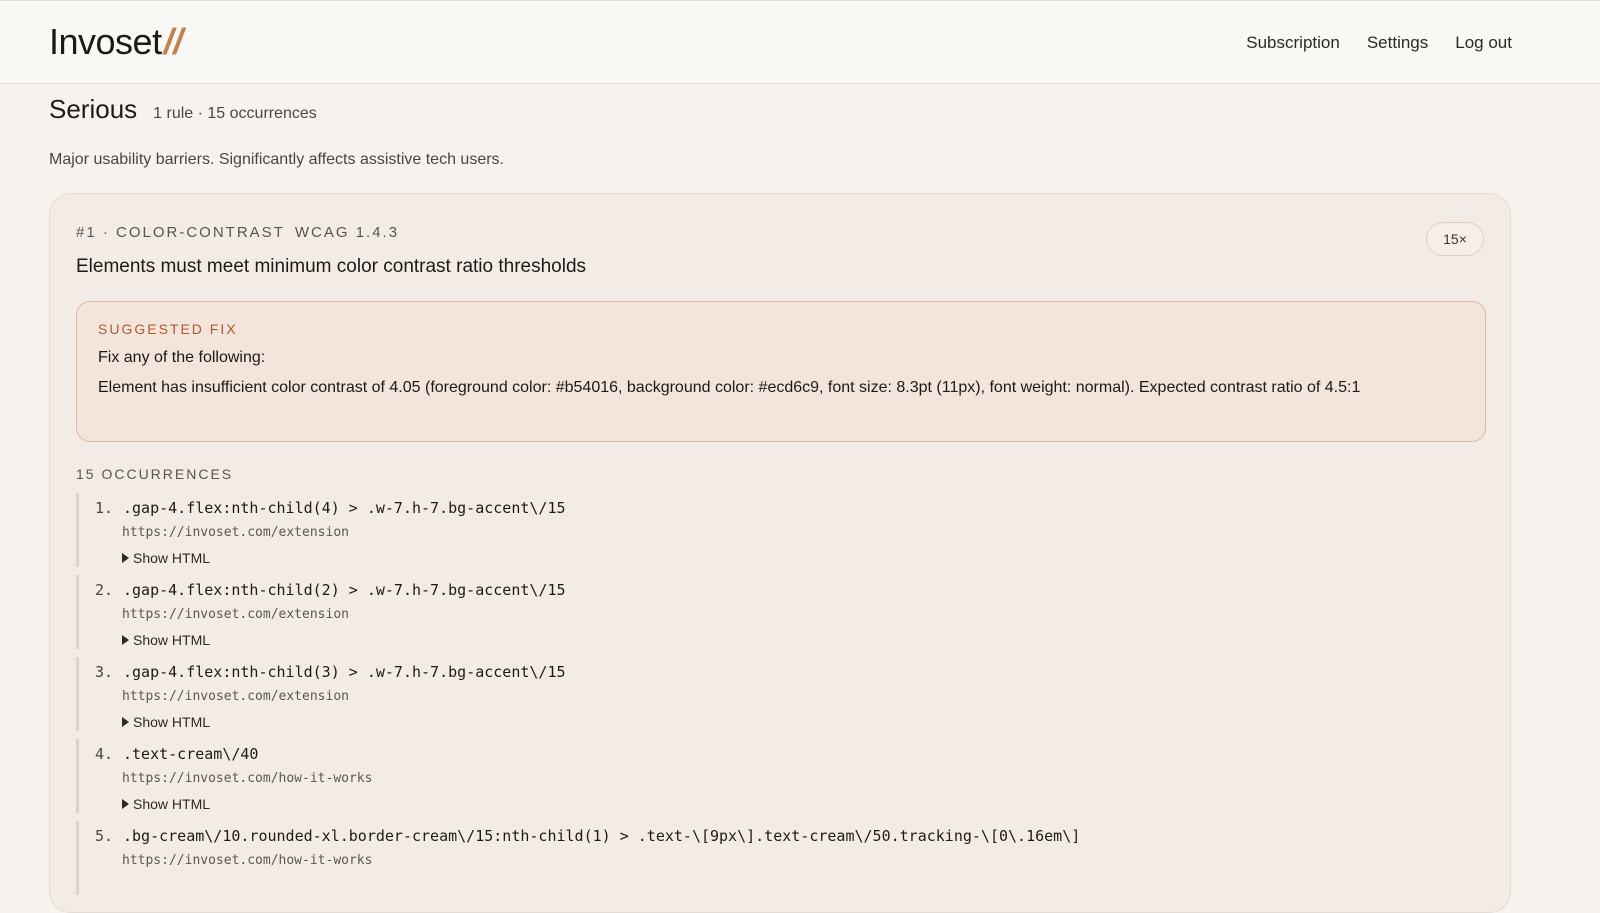  Describe the element at coordinates (168, 329) in the screenshot. I see `suggested-fix-label: SUGGESTED FIX` at that location.